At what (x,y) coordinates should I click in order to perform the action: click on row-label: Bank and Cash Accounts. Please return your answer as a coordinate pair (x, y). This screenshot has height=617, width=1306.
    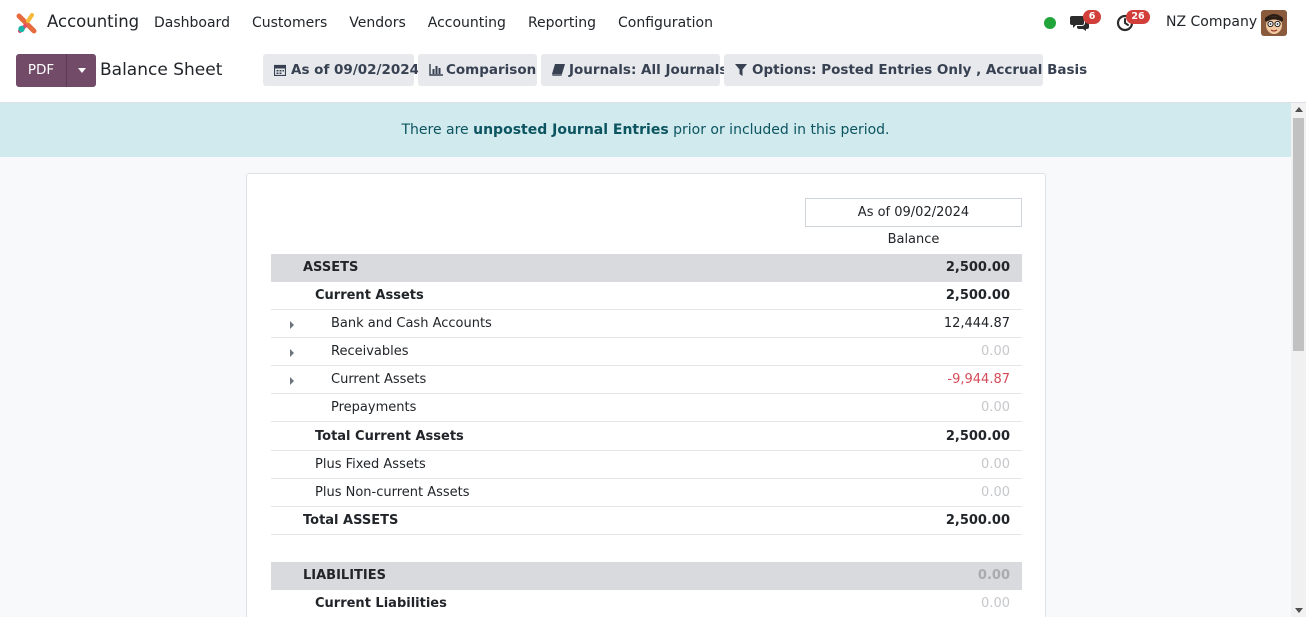
    Looking at the image, I should click on (411, 323).